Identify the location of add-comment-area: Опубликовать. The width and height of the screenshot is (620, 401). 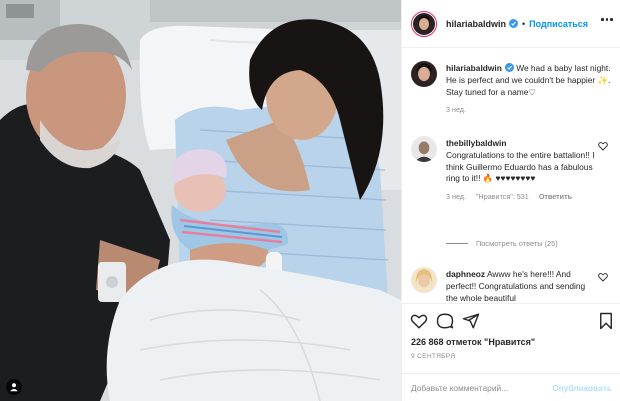
(511, 387).